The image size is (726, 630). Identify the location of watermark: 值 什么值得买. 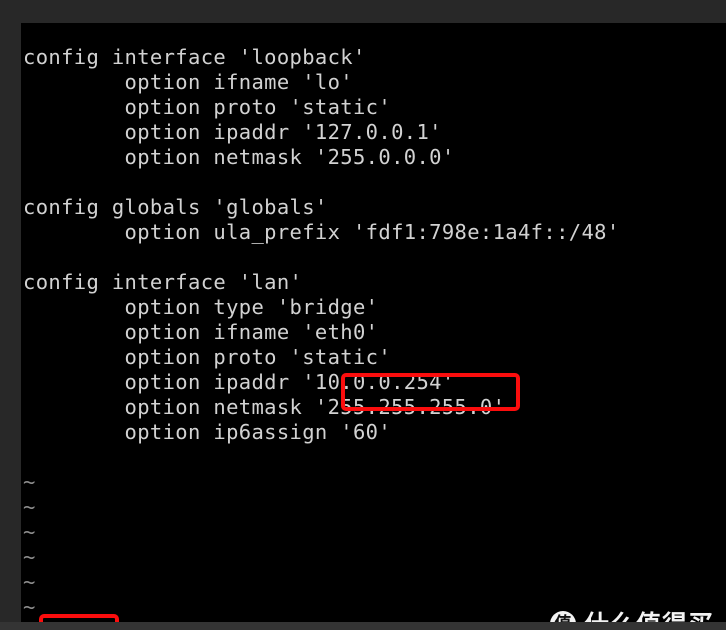
(631, 617).